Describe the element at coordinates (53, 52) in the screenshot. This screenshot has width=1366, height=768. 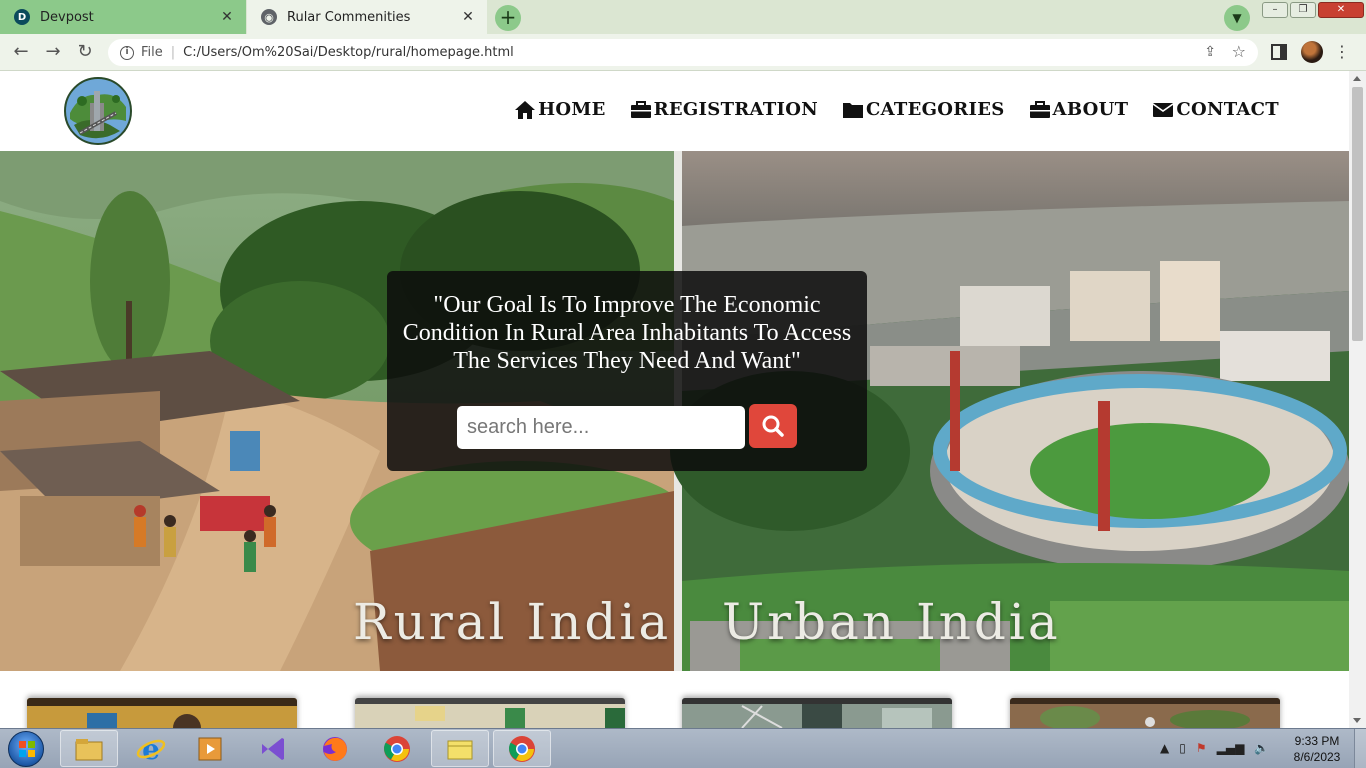
I see `forward-arrow-icon: →` at that location.